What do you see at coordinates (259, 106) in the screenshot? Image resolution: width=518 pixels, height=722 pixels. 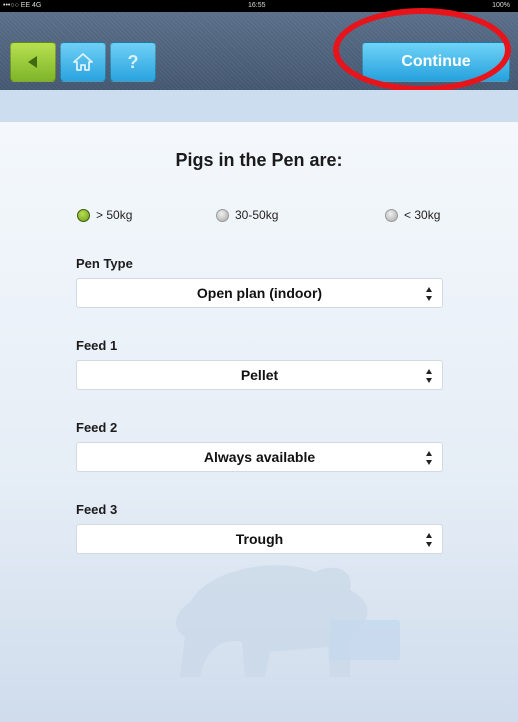 I see `header-band` at bounding box center [259, 106].